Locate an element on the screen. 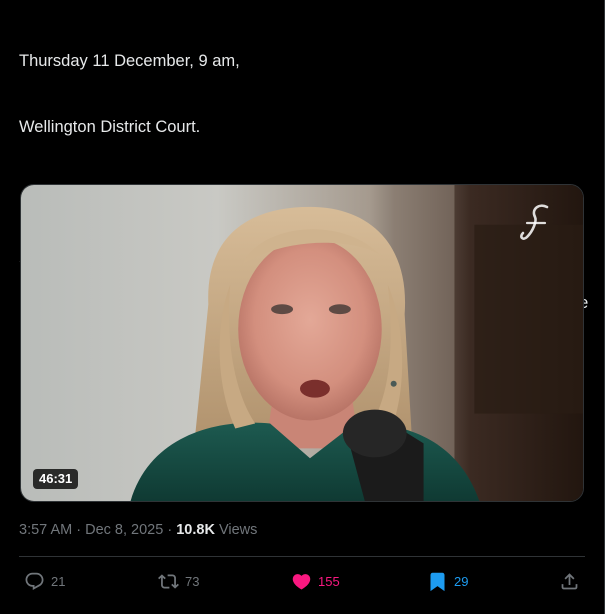 The width and height of the screenshot is (605, 614). share-button is located at coordinates (569, 581).